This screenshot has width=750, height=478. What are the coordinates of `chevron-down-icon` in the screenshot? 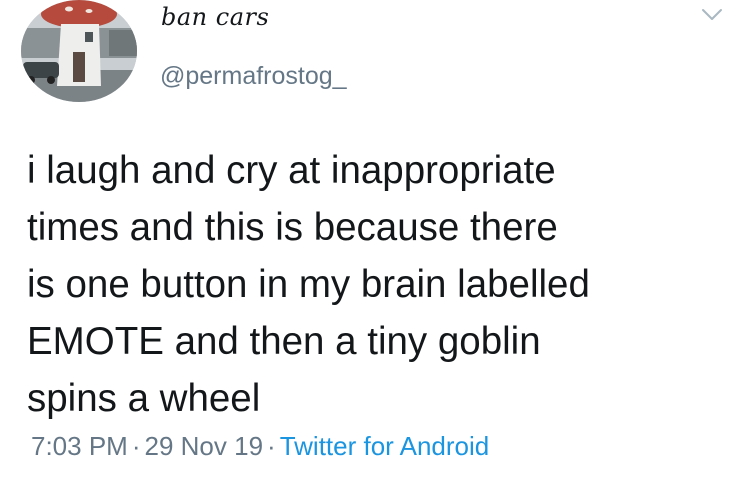 It's located at (712, 15).